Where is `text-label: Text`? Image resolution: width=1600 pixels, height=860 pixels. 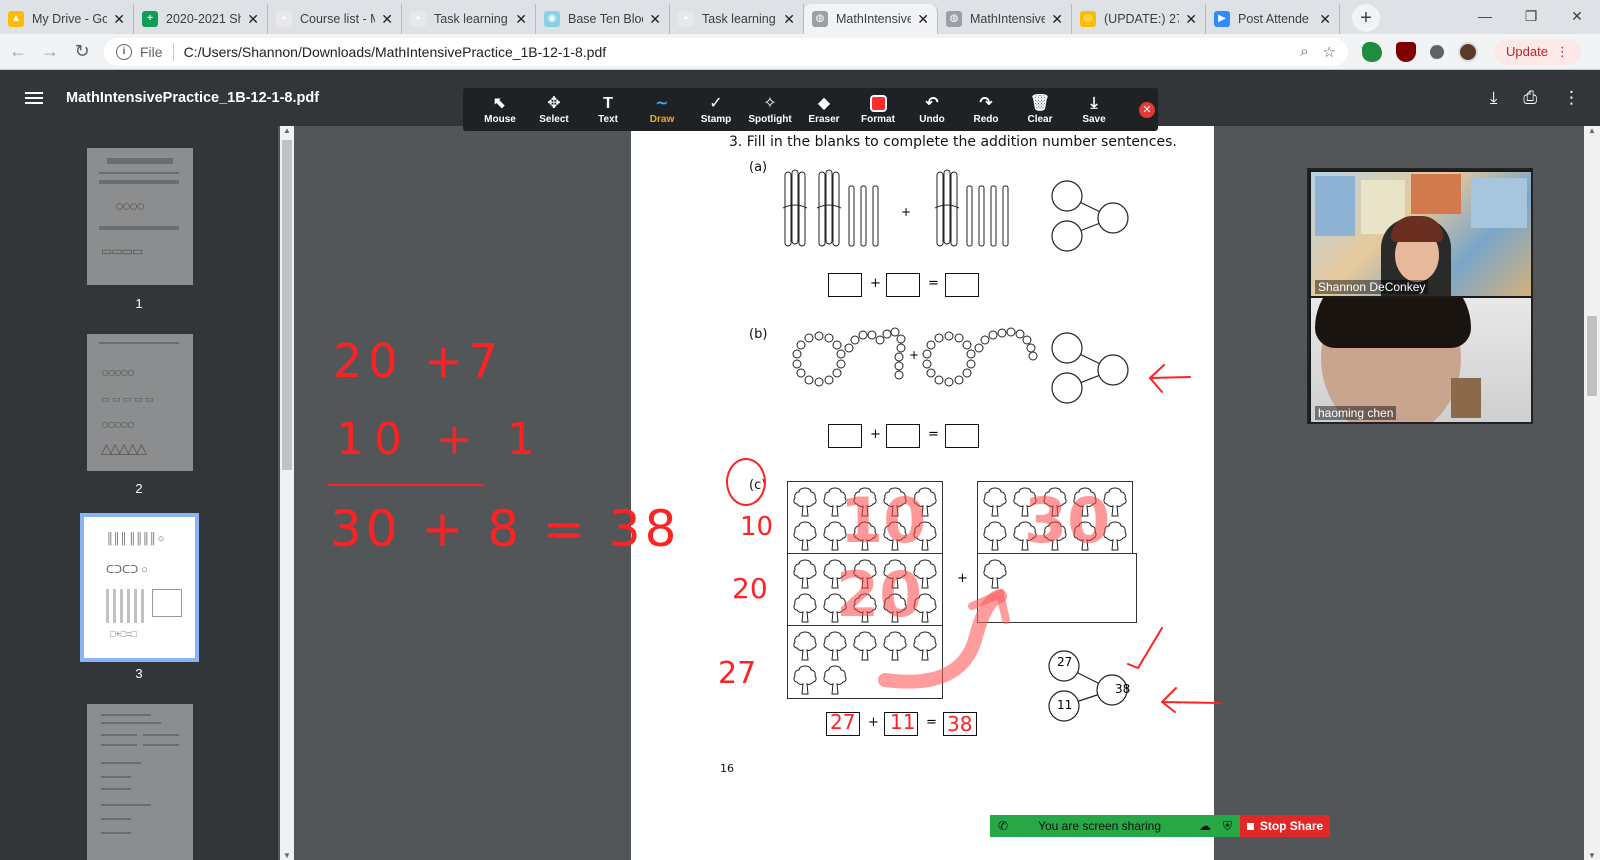
text-label: Text is located at coordinates (608, 119).